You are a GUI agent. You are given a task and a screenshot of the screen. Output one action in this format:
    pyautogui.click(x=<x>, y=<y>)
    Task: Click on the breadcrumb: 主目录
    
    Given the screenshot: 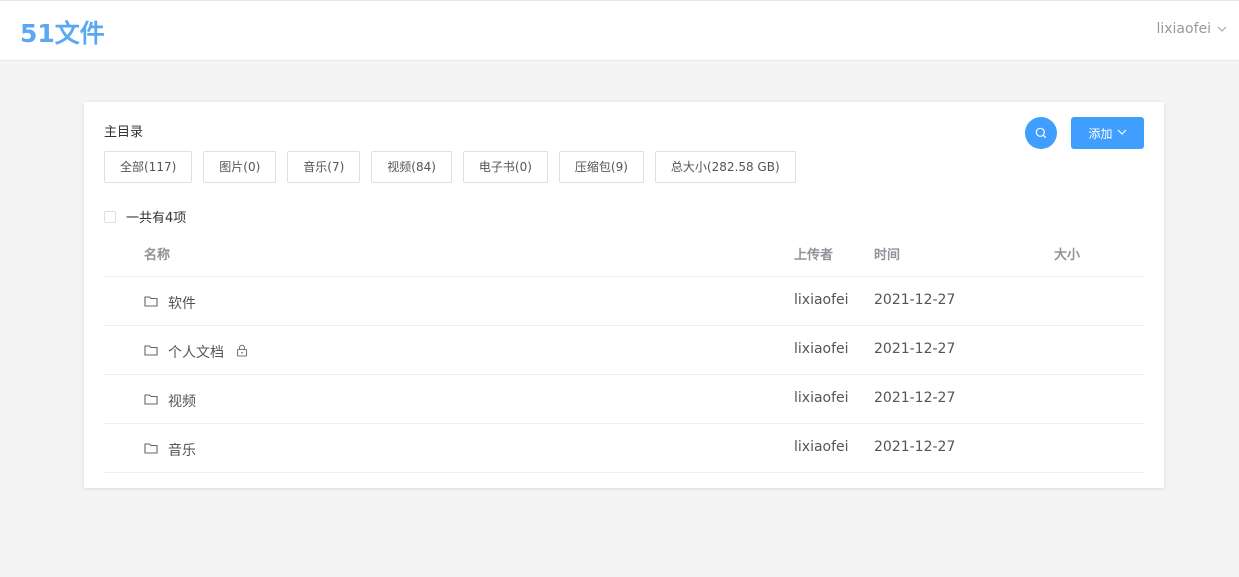 What is the action you would take?
    pyautogui.click(x=123, y=130)
    